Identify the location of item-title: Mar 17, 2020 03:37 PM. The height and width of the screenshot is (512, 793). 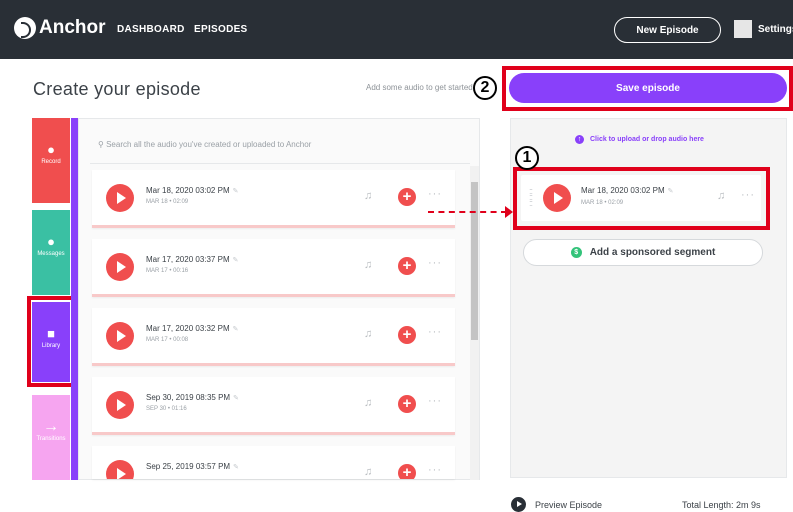
(188, 259).